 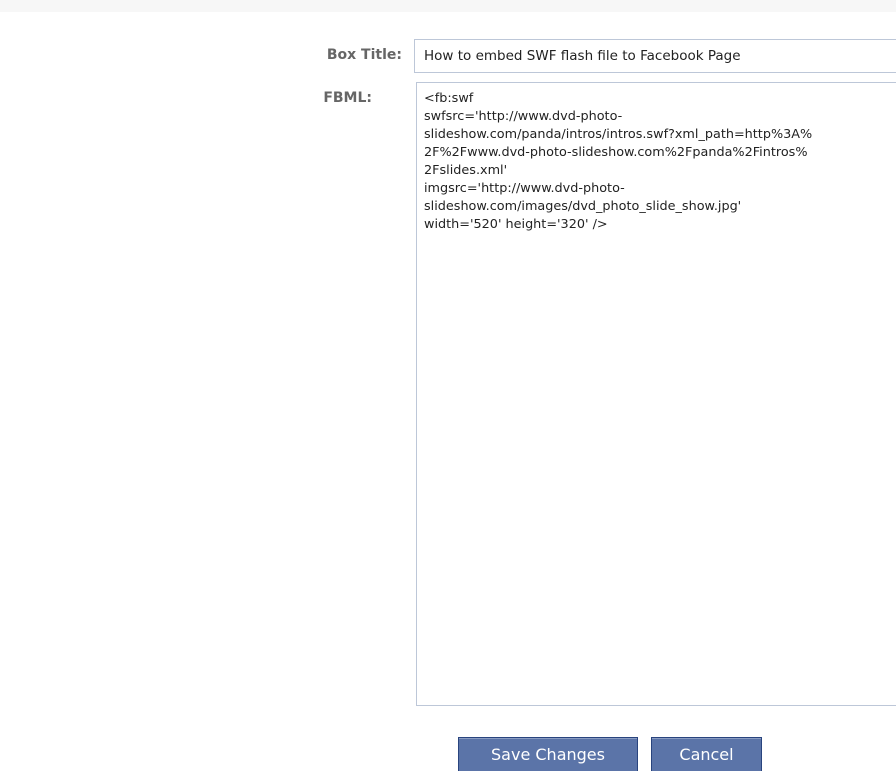 I want to click on top-strip, so click(x=448, y=6).